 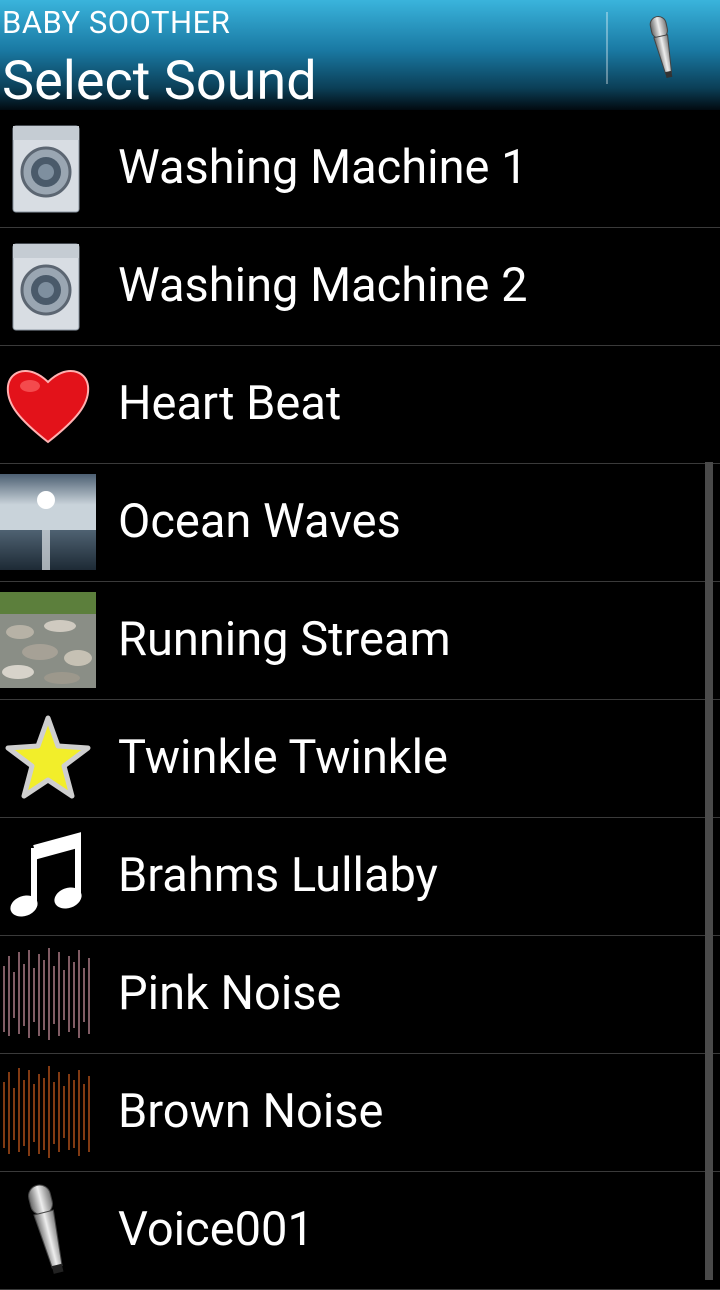 What do you see at coordinates (48, 522) in the screenshot?
I see `ocean-photo` at bounding box center [48, 522].